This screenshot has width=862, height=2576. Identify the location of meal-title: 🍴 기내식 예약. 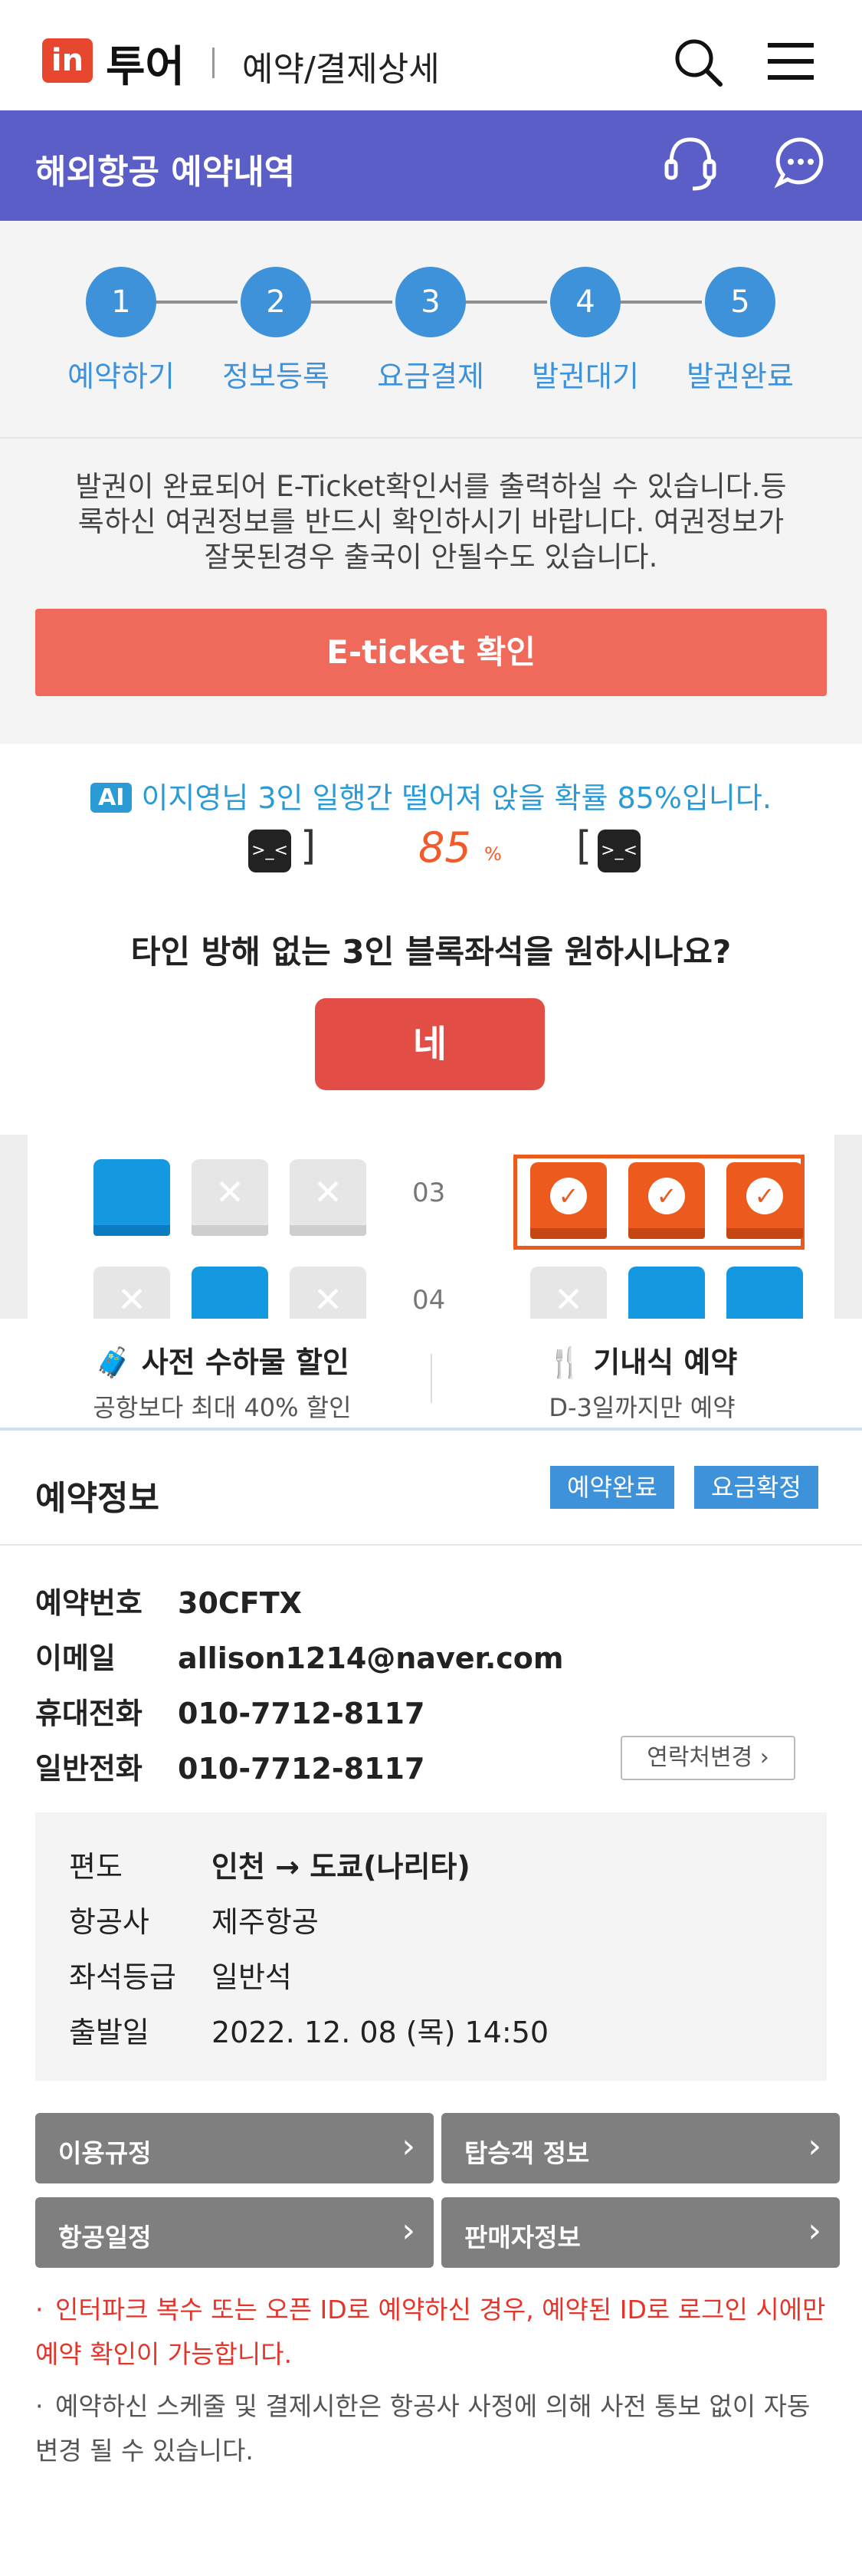
(642, 1360).